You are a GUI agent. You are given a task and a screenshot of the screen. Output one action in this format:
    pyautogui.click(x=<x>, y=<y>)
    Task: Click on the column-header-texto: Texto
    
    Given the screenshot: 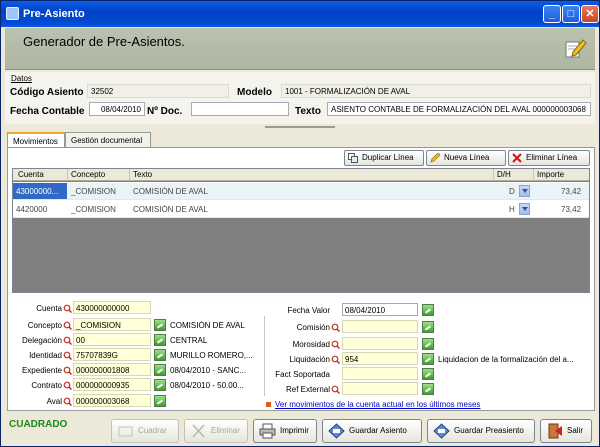 What is the action you would take?
    pyautogui.click(x=142, y=174)
    